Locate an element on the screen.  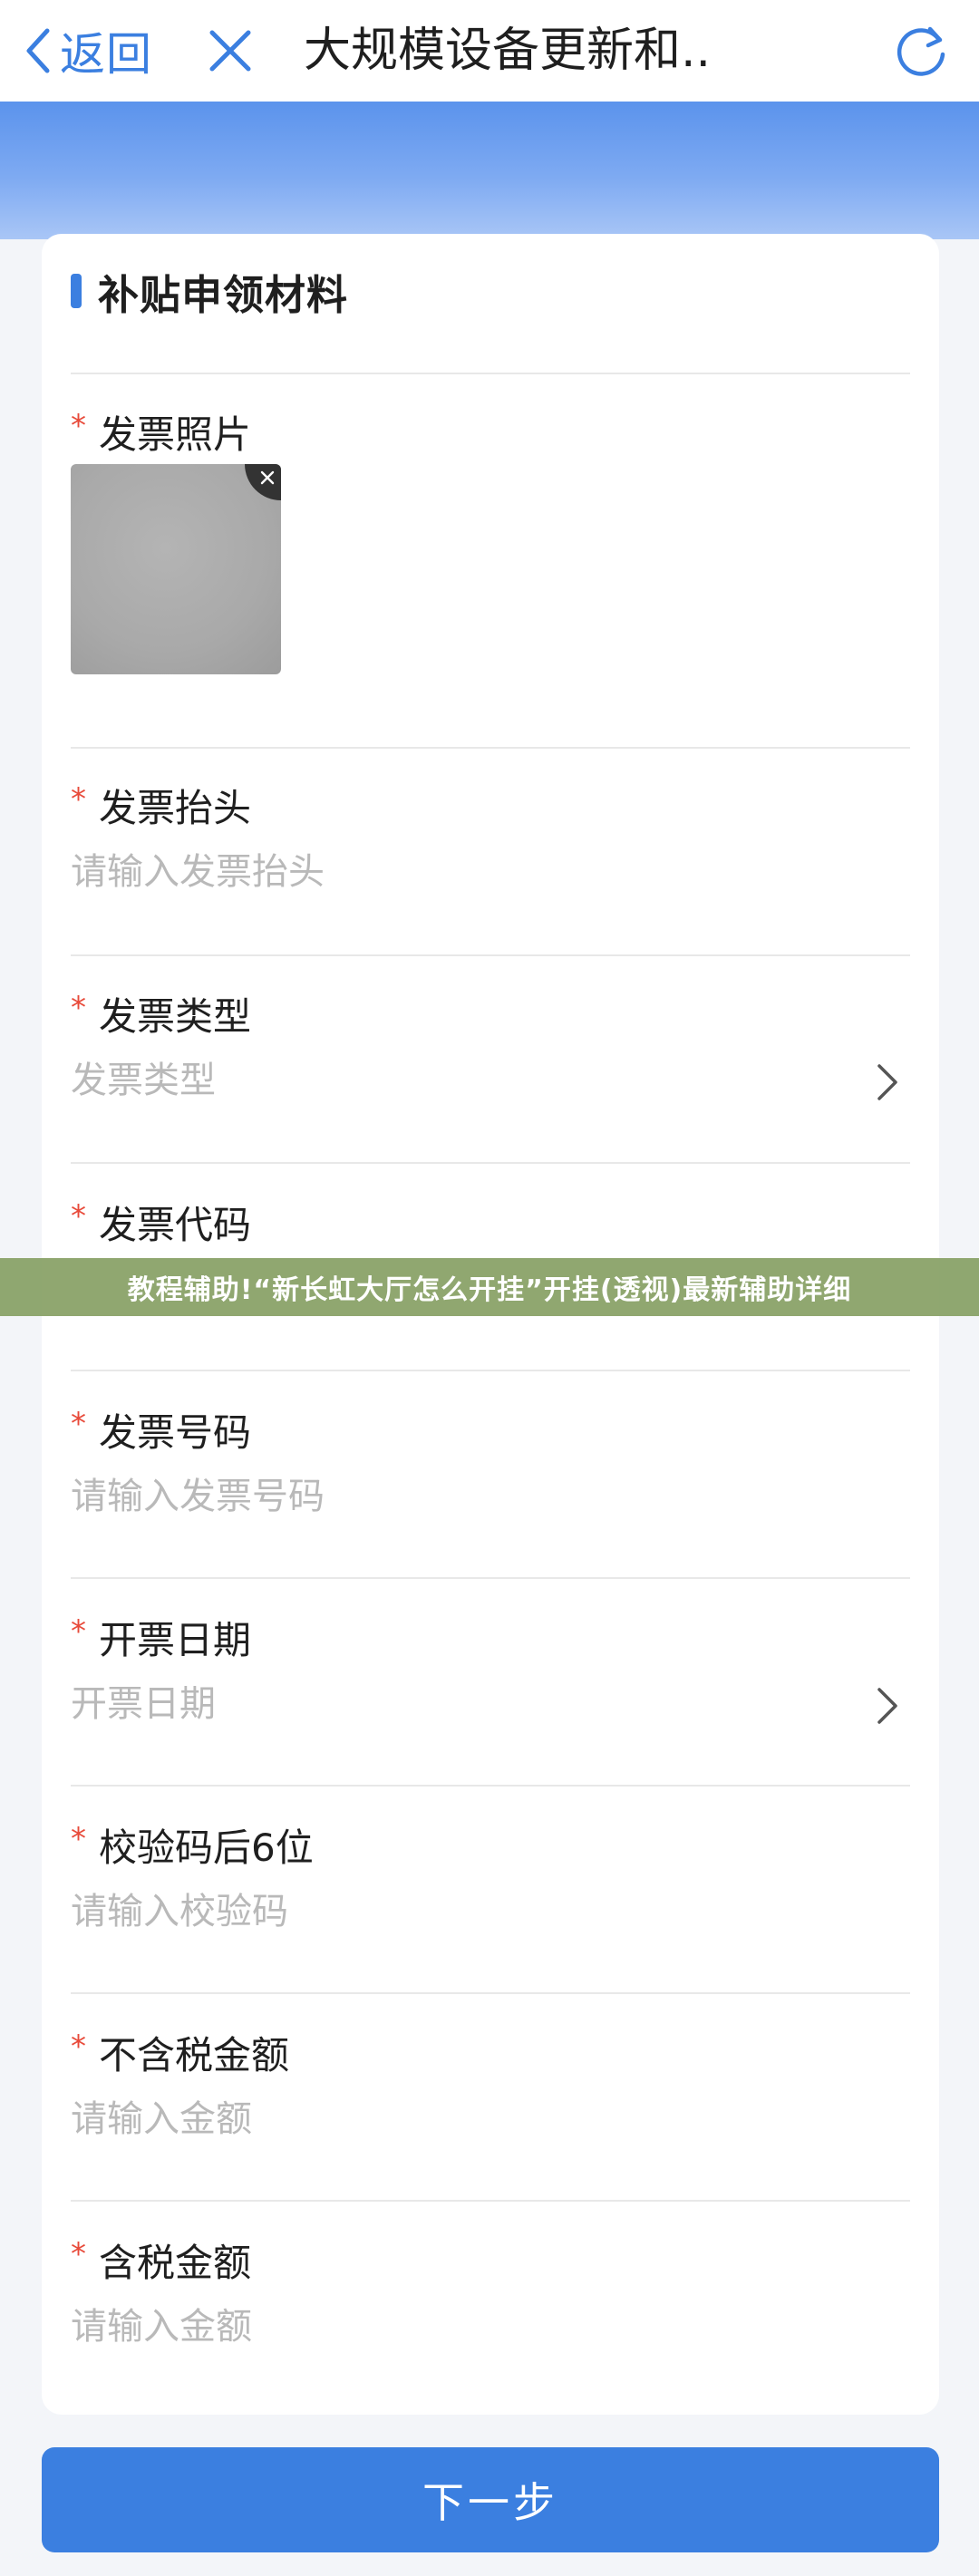
issue-date-select: 开票日期 is located at coordinates (143, 1704).